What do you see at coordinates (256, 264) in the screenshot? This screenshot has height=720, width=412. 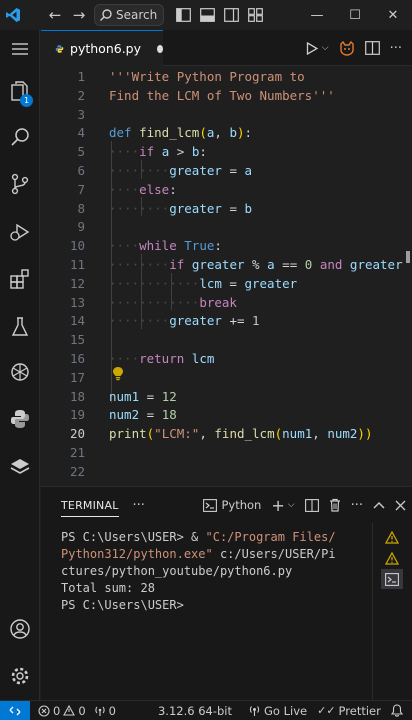 I see `code-line: ········if greater % a == 0 and greater` at bounding box center [256, 264].